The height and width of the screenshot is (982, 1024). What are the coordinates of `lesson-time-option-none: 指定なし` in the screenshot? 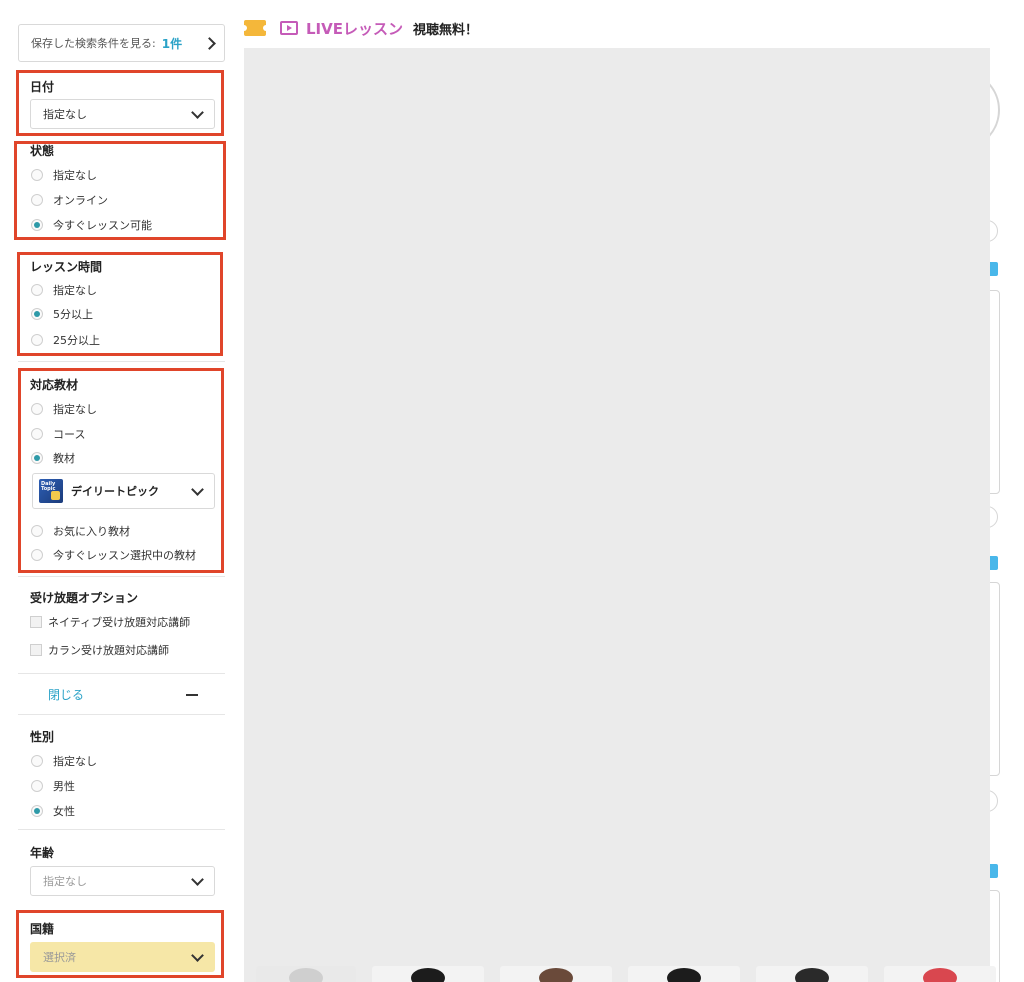 It's located at (64, 290).